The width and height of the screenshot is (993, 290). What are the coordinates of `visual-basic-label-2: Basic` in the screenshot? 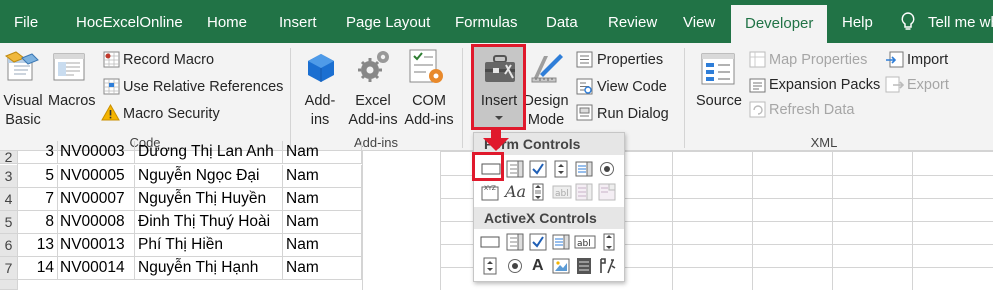 It's located at (23, 120).